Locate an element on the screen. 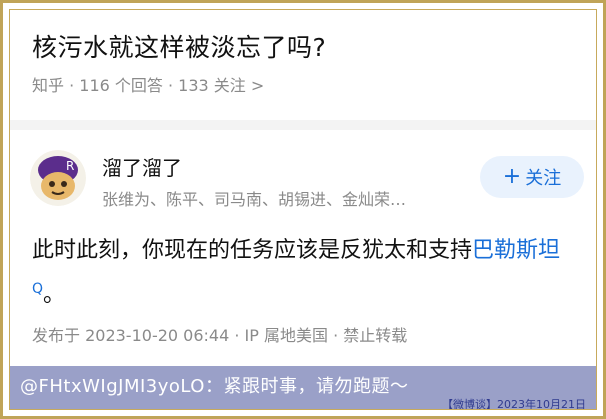  author-name: 溜了溜了 is located at coordinates (142, 166).